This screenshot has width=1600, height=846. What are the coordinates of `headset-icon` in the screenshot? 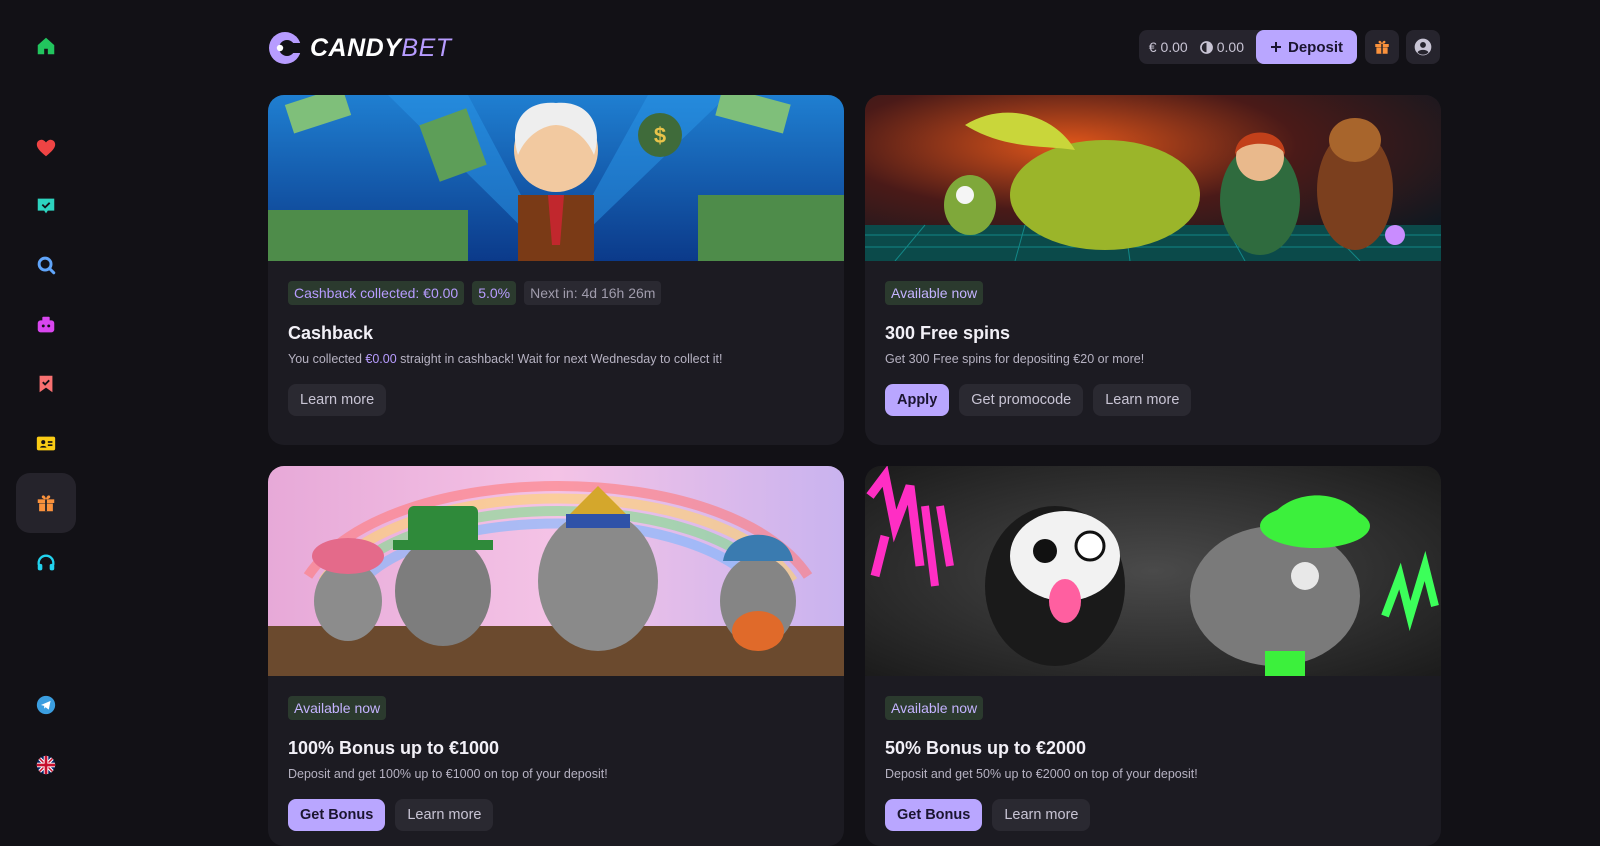 It's located at (46, 562).